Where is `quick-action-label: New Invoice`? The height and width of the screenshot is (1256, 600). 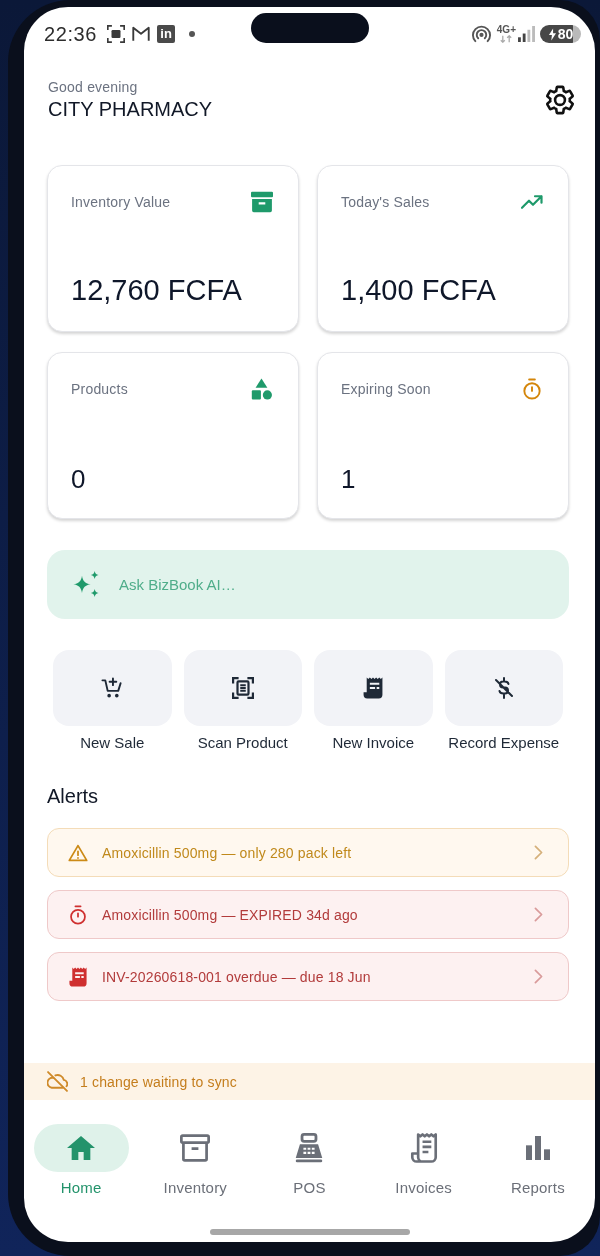 quick-action-label: New Invoice is located at coordinates (373, 743).